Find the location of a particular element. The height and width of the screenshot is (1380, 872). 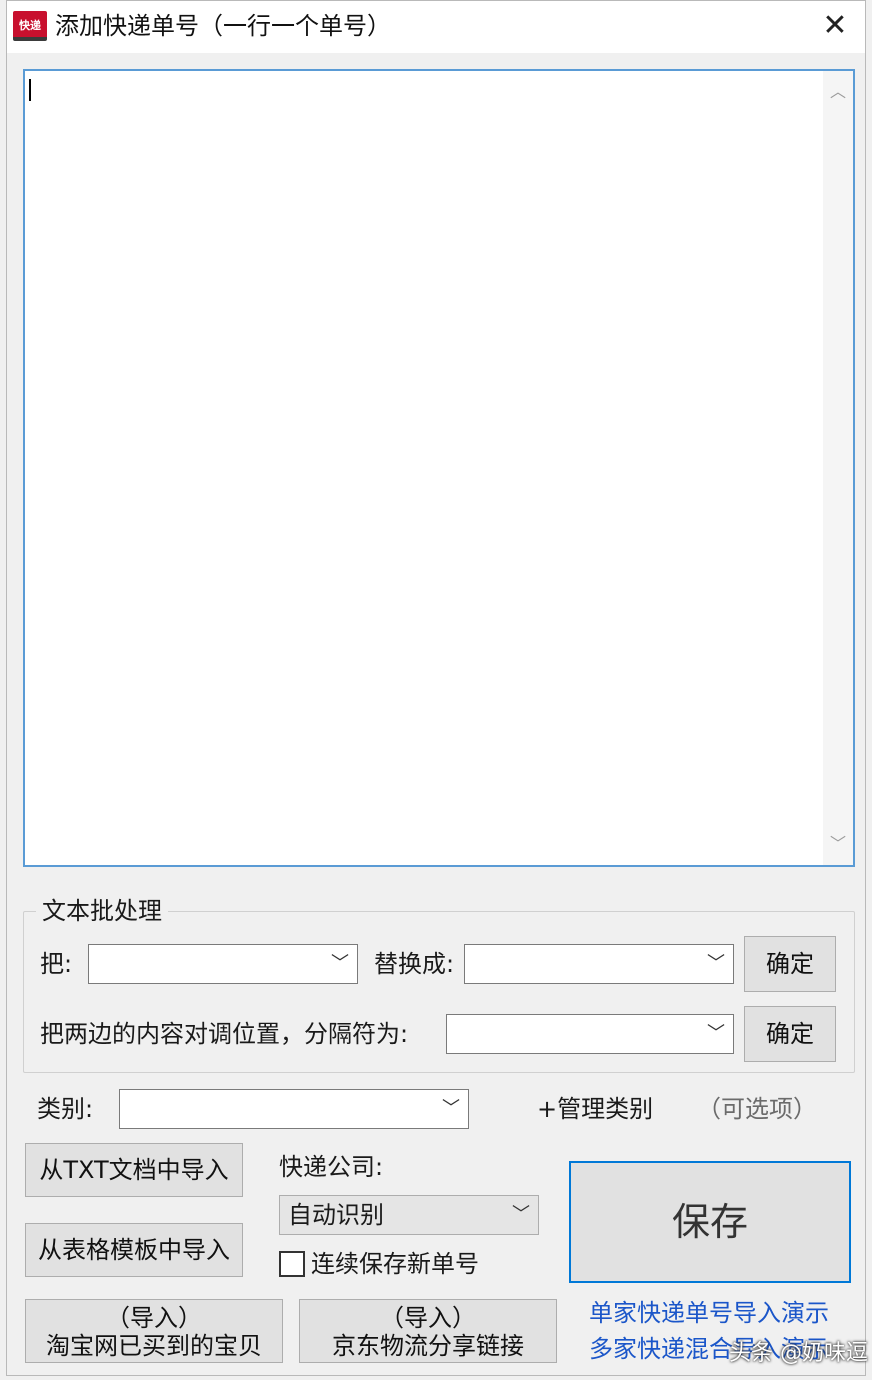

vertical-scrollbar: ︿ ﹀ is located at coordinates (838, 468).